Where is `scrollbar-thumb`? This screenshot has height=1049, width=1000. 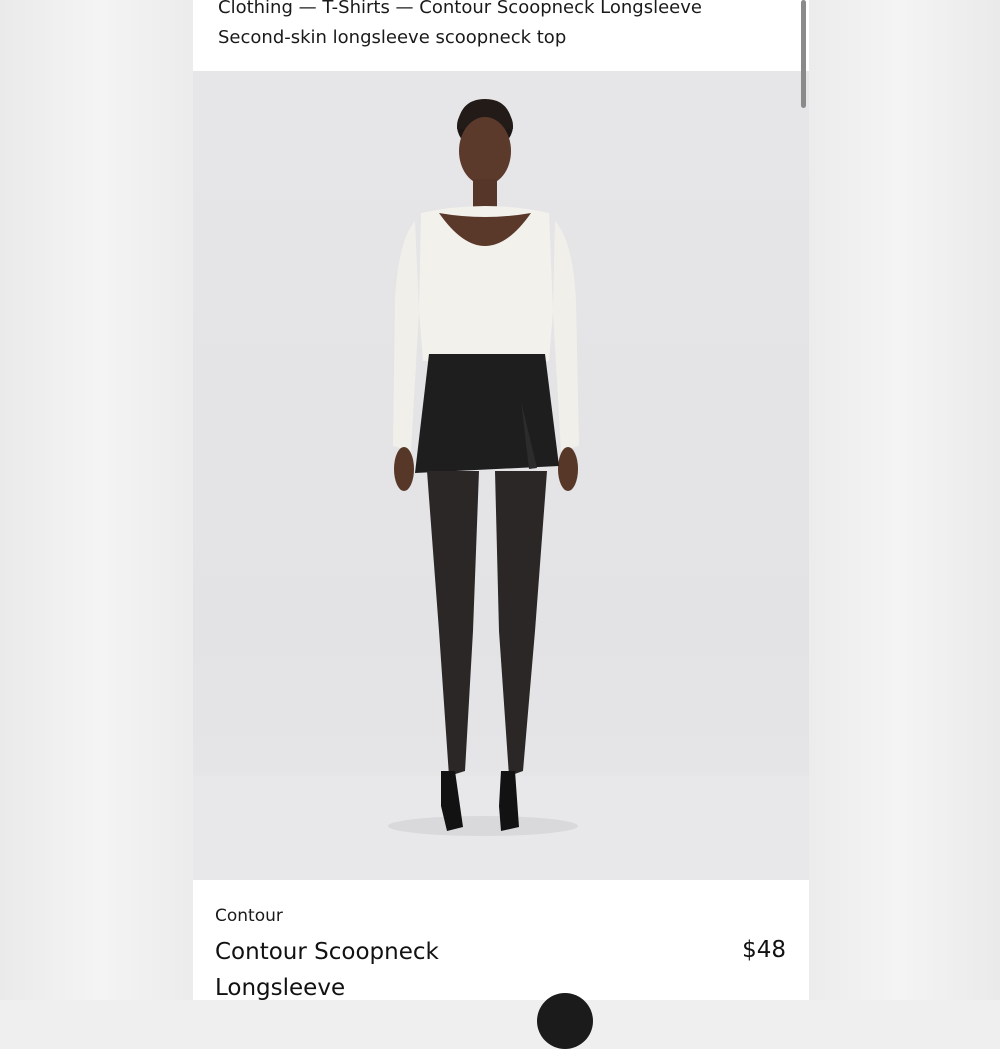 scrollbar-thumb is located at coordinates (803, 54).